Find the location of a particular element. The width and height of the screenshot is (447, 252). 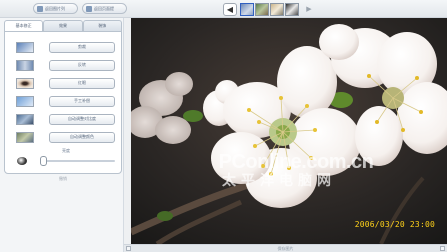

next-image-button: ▶ is located at coordinates (309, 9).